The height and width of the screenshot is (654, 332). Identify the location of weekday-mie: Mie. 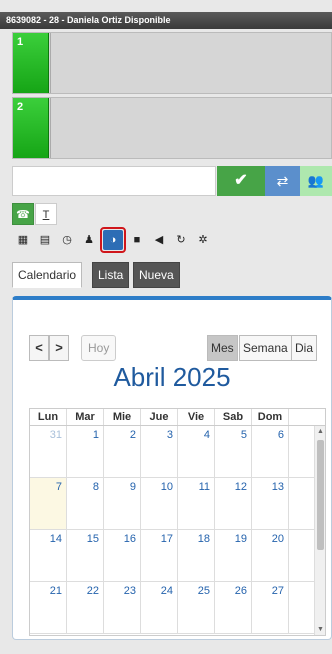
(122, 417).